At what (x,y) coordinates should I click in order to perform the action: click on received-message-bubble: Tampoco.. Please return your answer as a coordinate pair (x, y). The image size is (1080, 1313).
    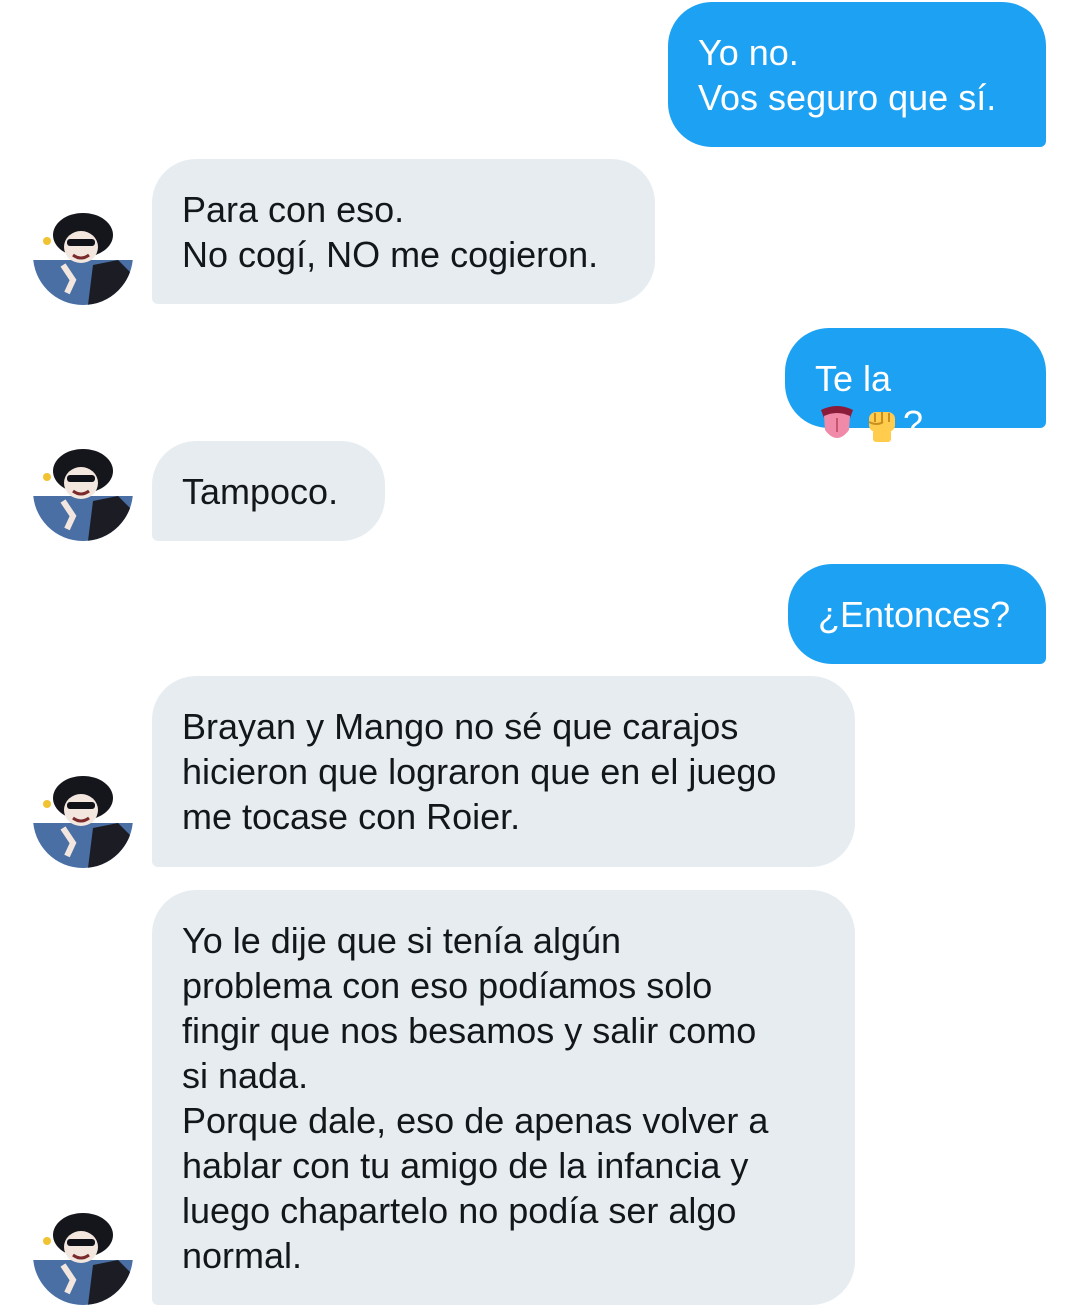
    Looking at the image, I should click on (268, 491).